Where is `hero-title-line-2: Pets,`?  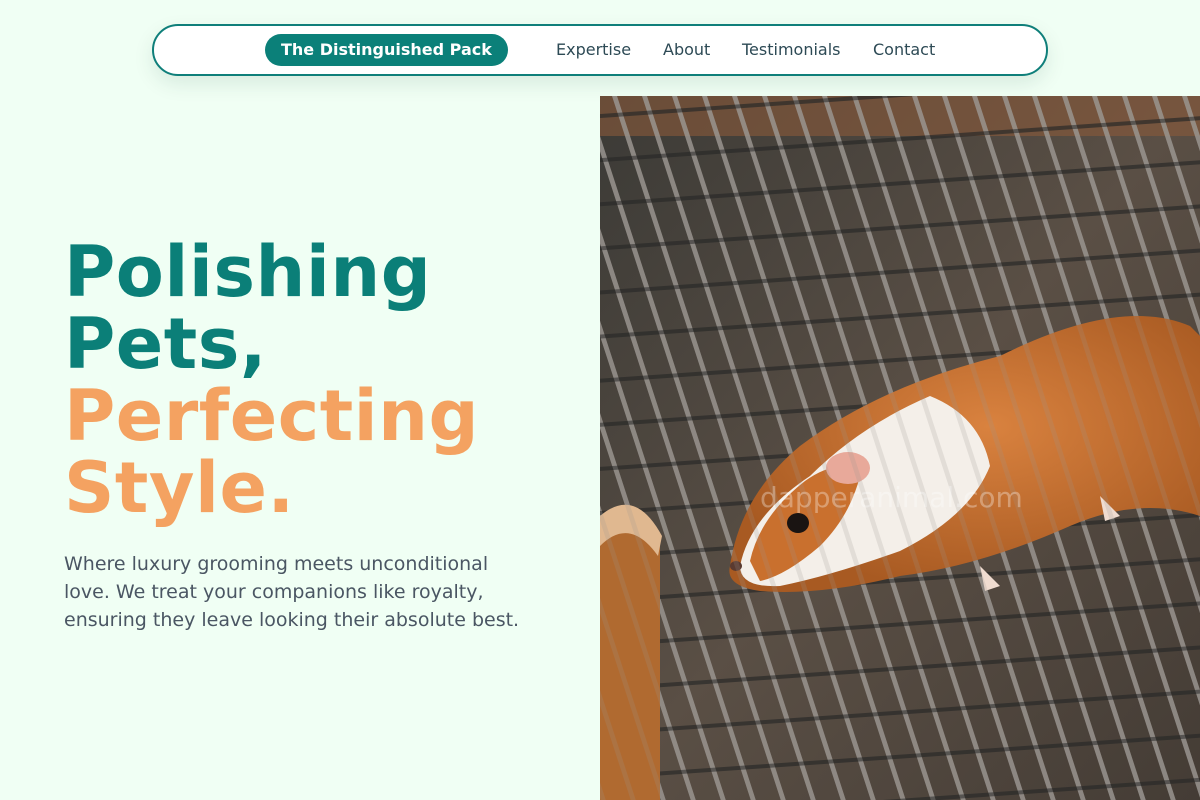
hero-title-line-2: Pets, is located at coordinates (165, 344).